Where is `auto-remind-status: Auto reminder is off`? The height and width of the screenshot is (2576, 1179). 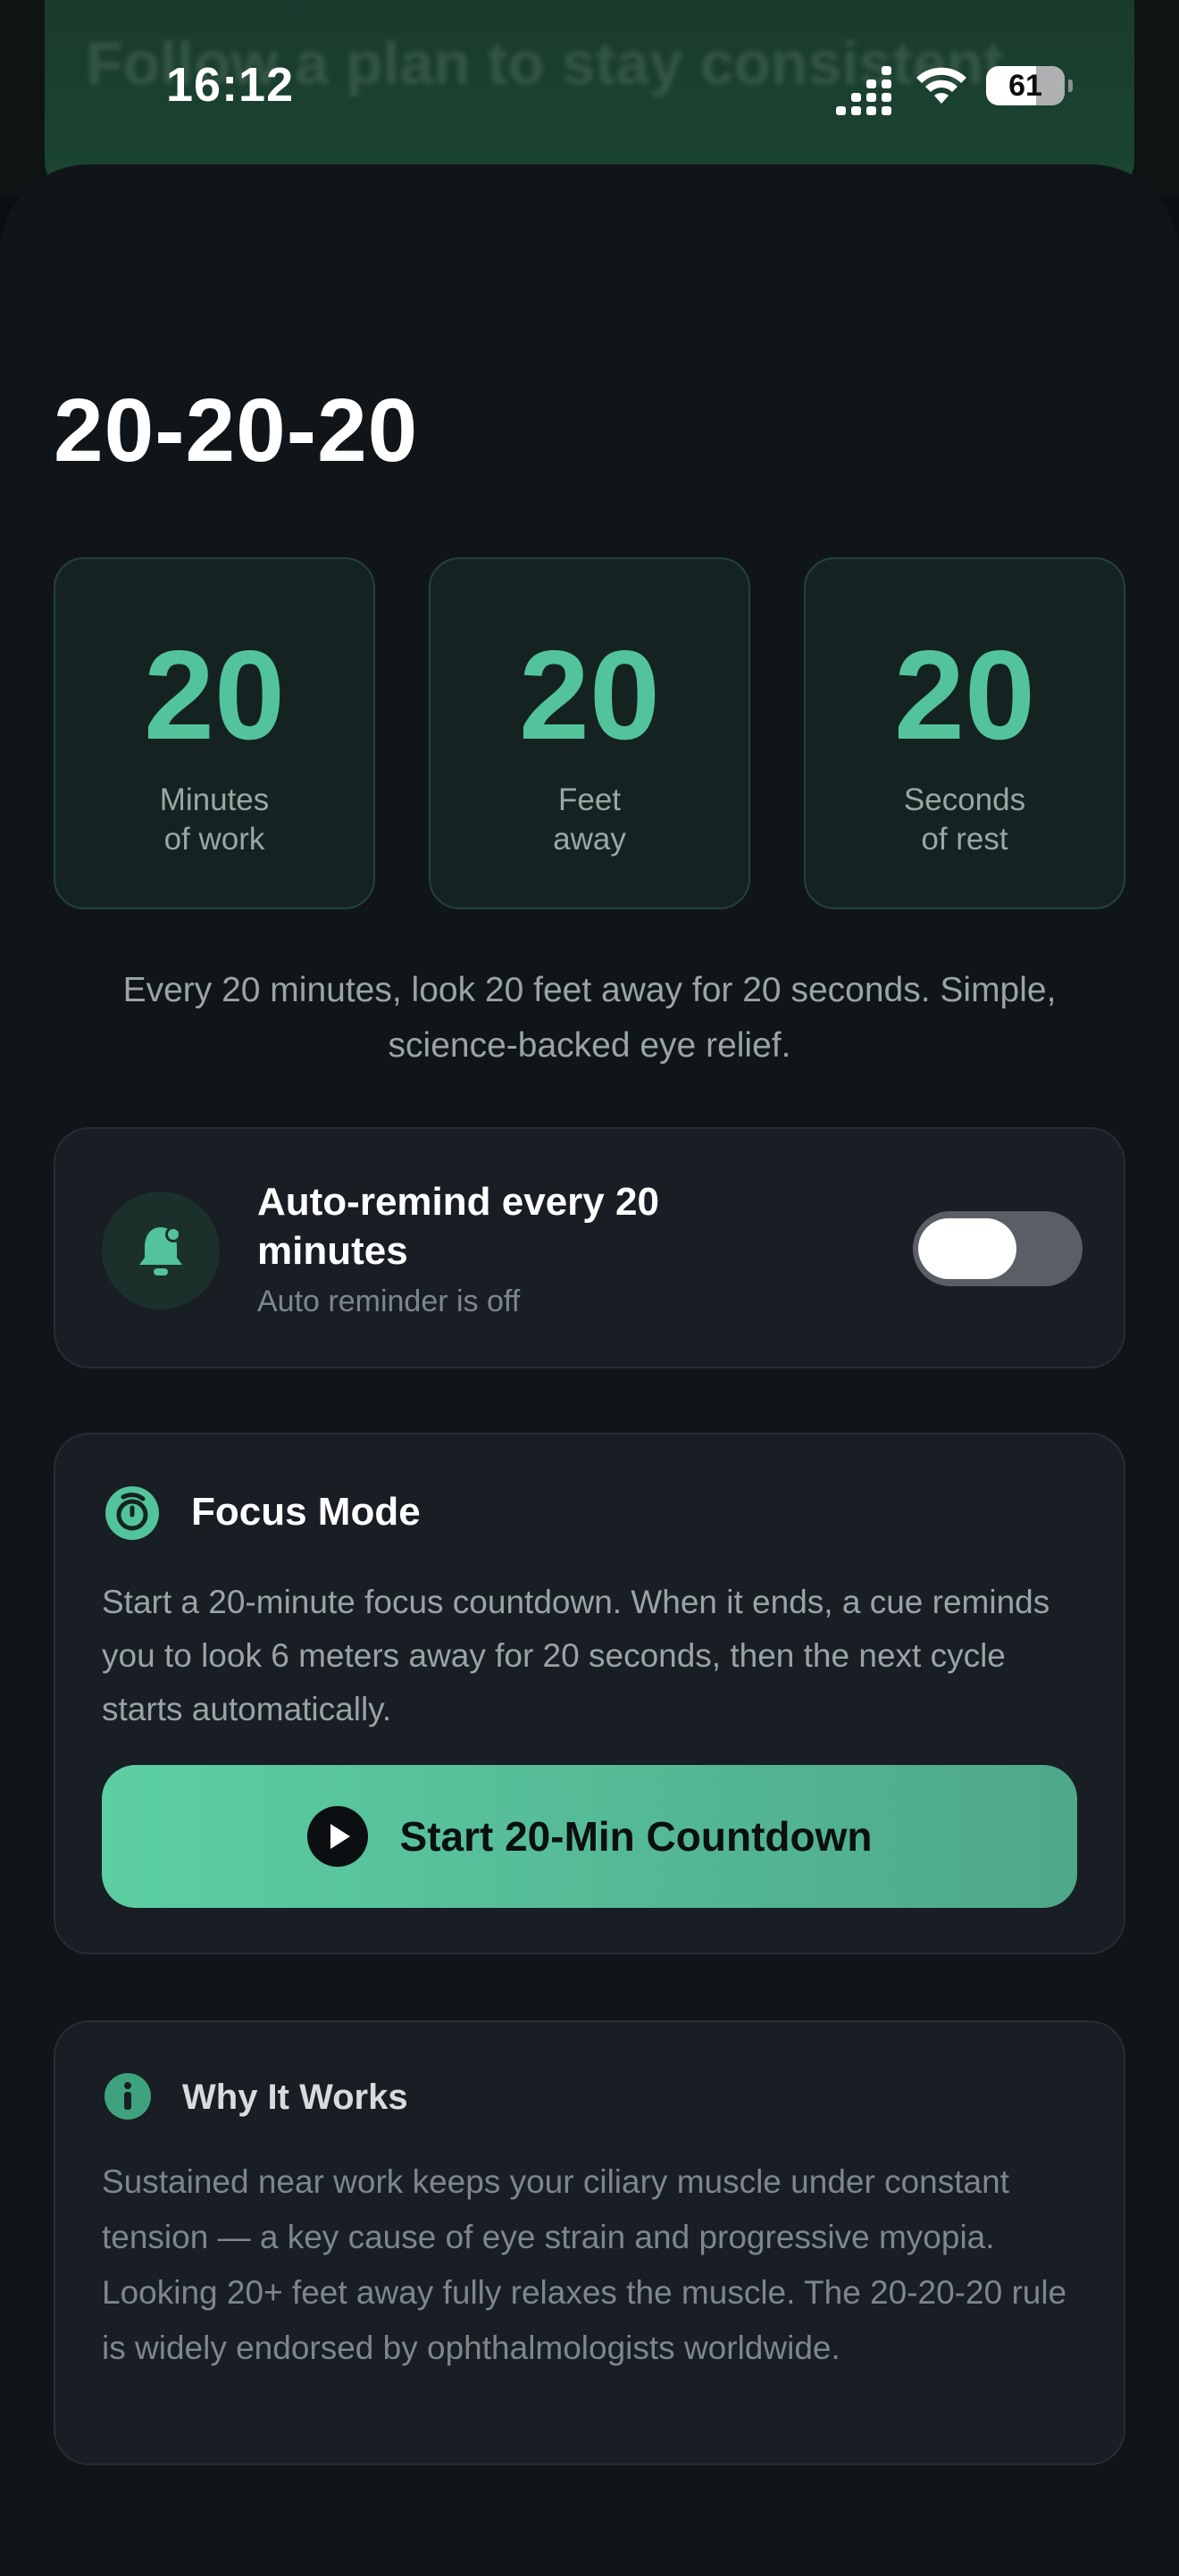
auto-remind-status: Auto reminder is off is located at coordinates (389, 1301).